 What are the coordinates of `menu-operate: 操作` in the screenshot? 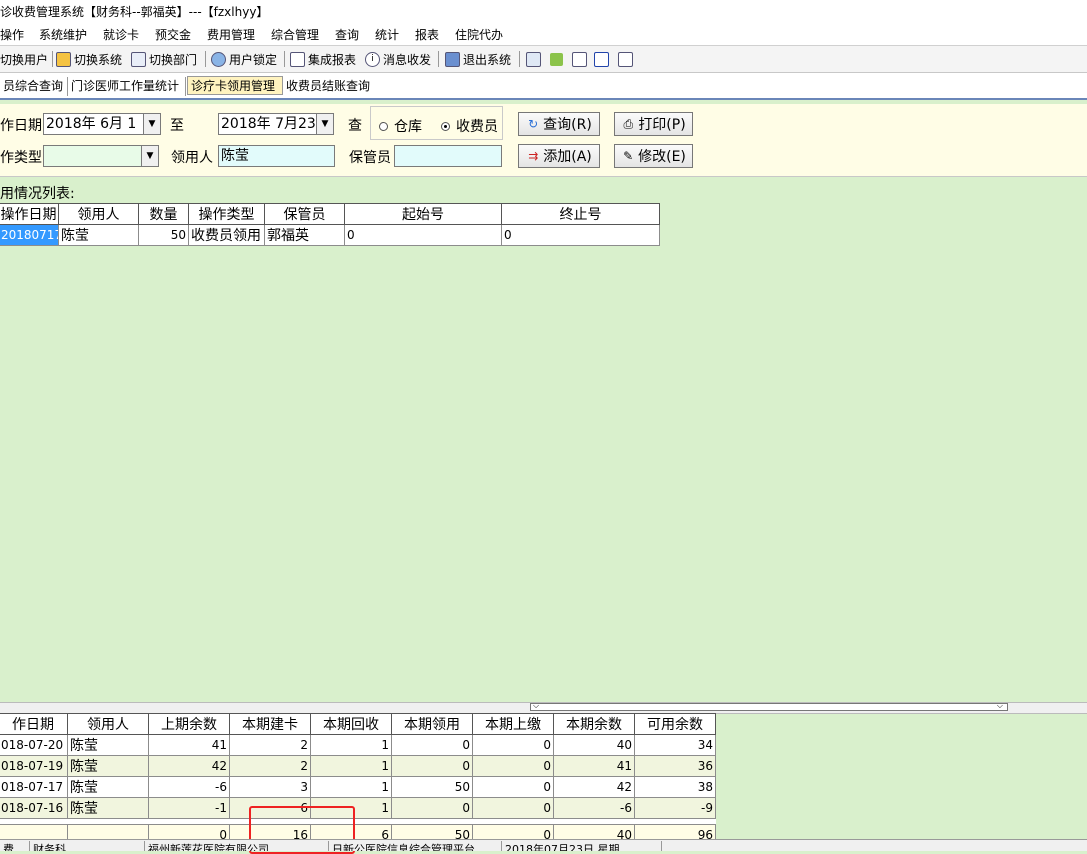 It's located at (12, 34).